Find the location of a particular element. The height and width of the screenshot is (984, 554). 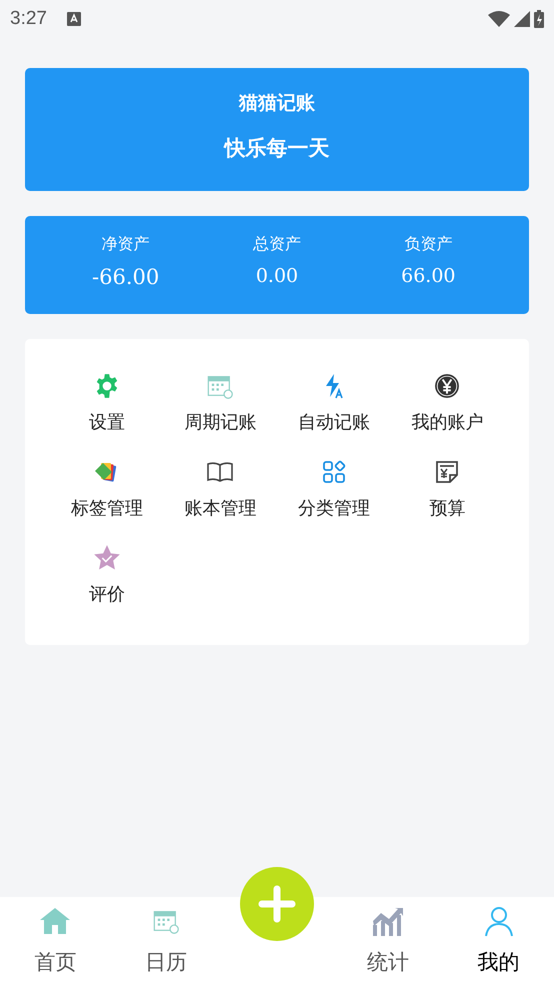

grid-icon is located at coordinates (334, 472).